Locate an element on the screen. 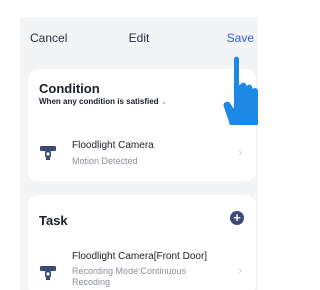 Image resolution: width=320 pixels, height=290 pixels. nav-header: Cancel Edit Save is located at coordinates (139, 38).